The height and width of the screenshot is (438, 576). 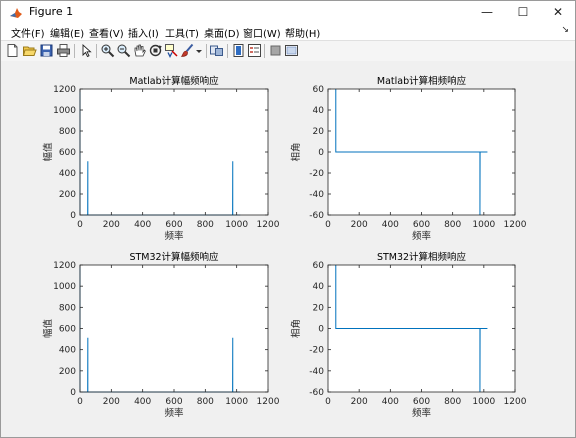 I want to click on menu-help: 帮助(H), so click(x=302, y=32).